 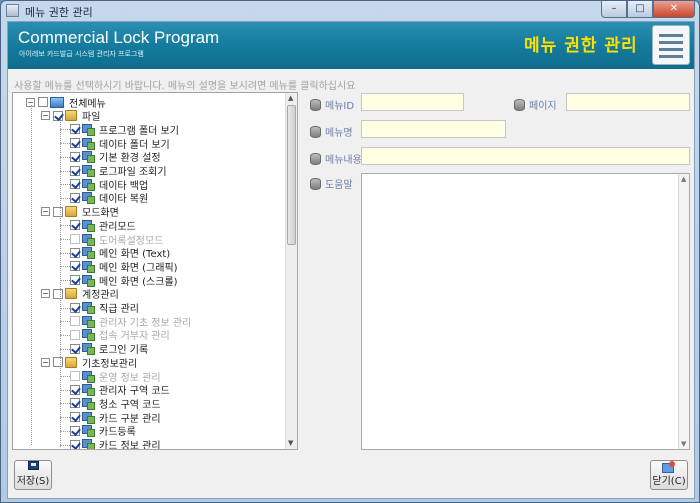 I want to click on tree-item: 관리모드, so click(x=103, y=225).